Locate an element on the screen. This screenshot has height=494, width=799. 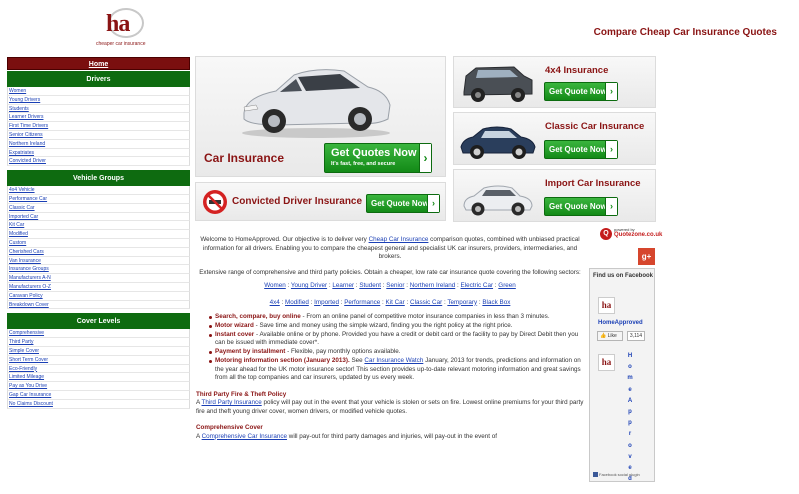
sector-link: Classic Car is located at coordinates (426, 302).